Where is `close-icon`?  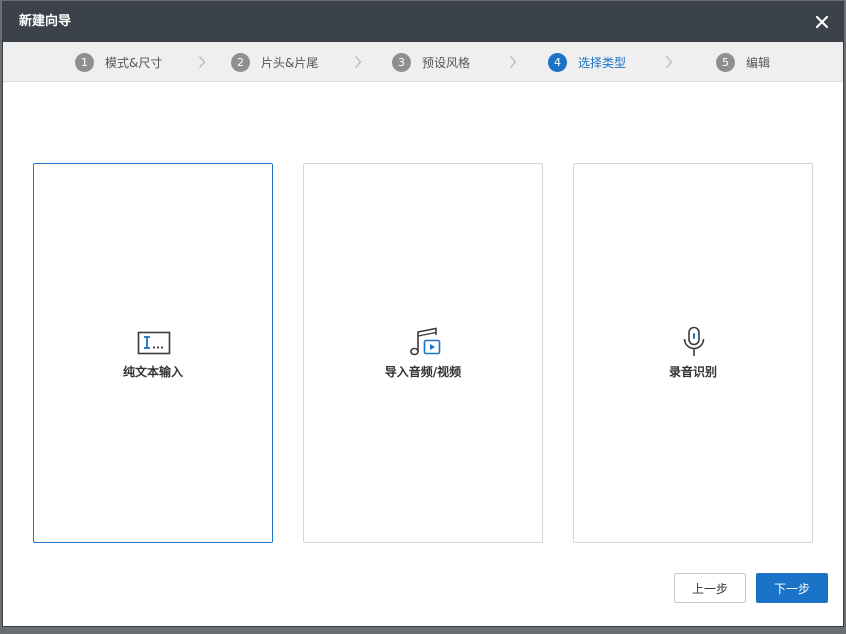
close-icon is located at coordinates (822, 22).